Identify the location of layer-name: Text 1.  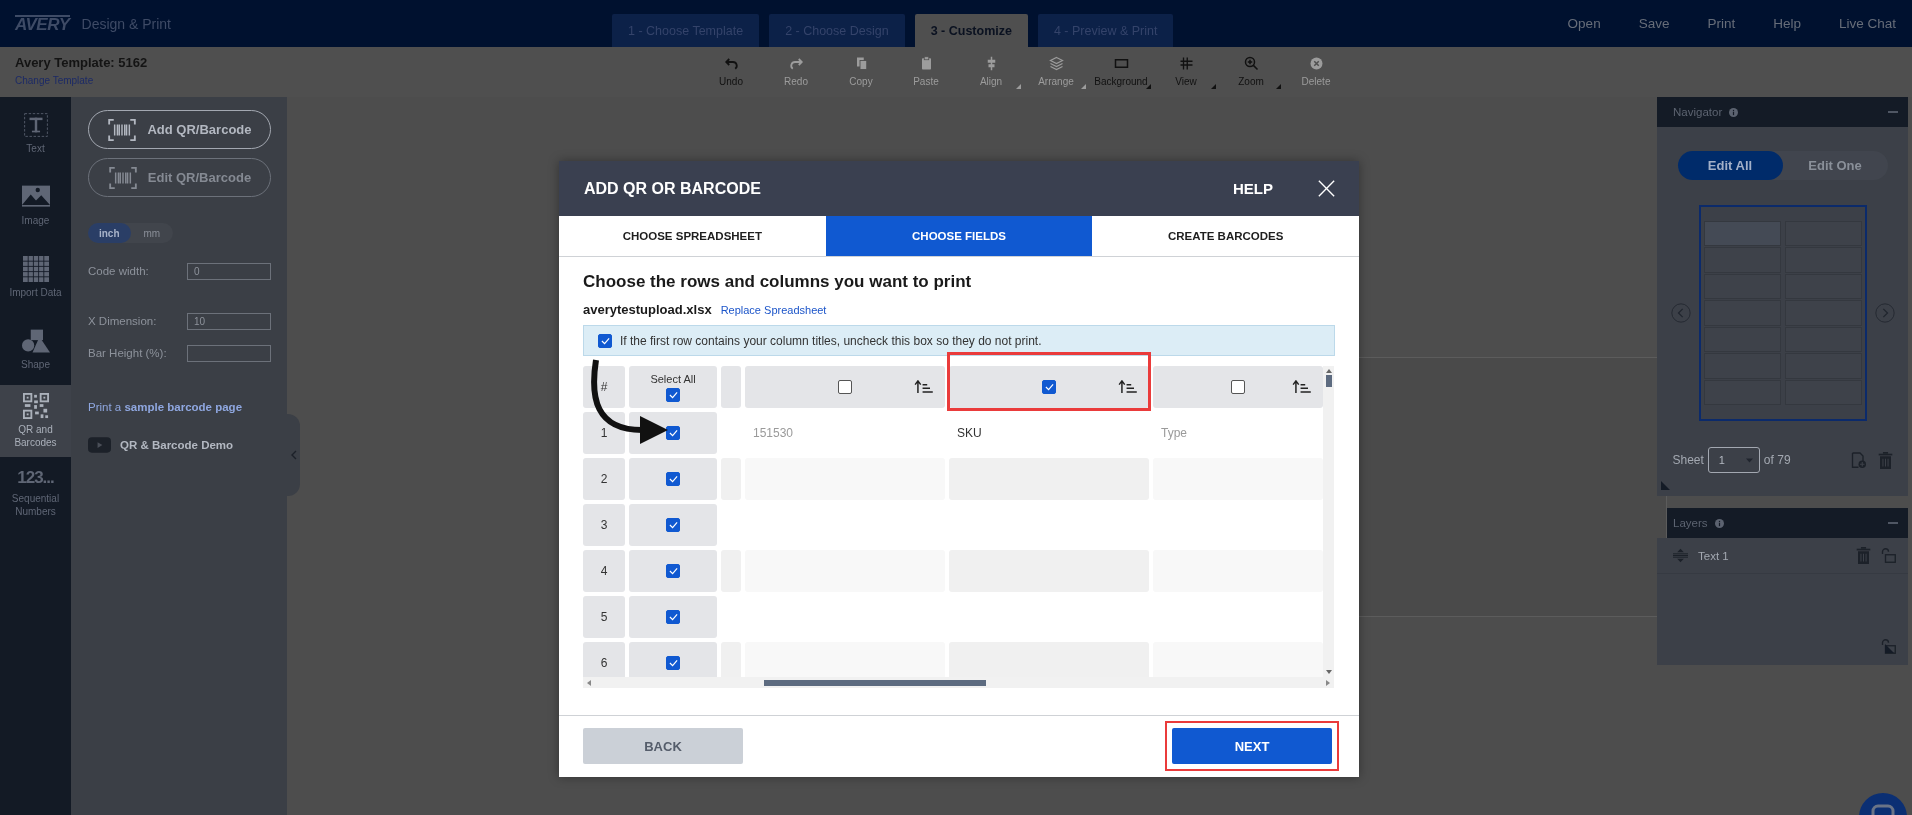
(1713, 555).